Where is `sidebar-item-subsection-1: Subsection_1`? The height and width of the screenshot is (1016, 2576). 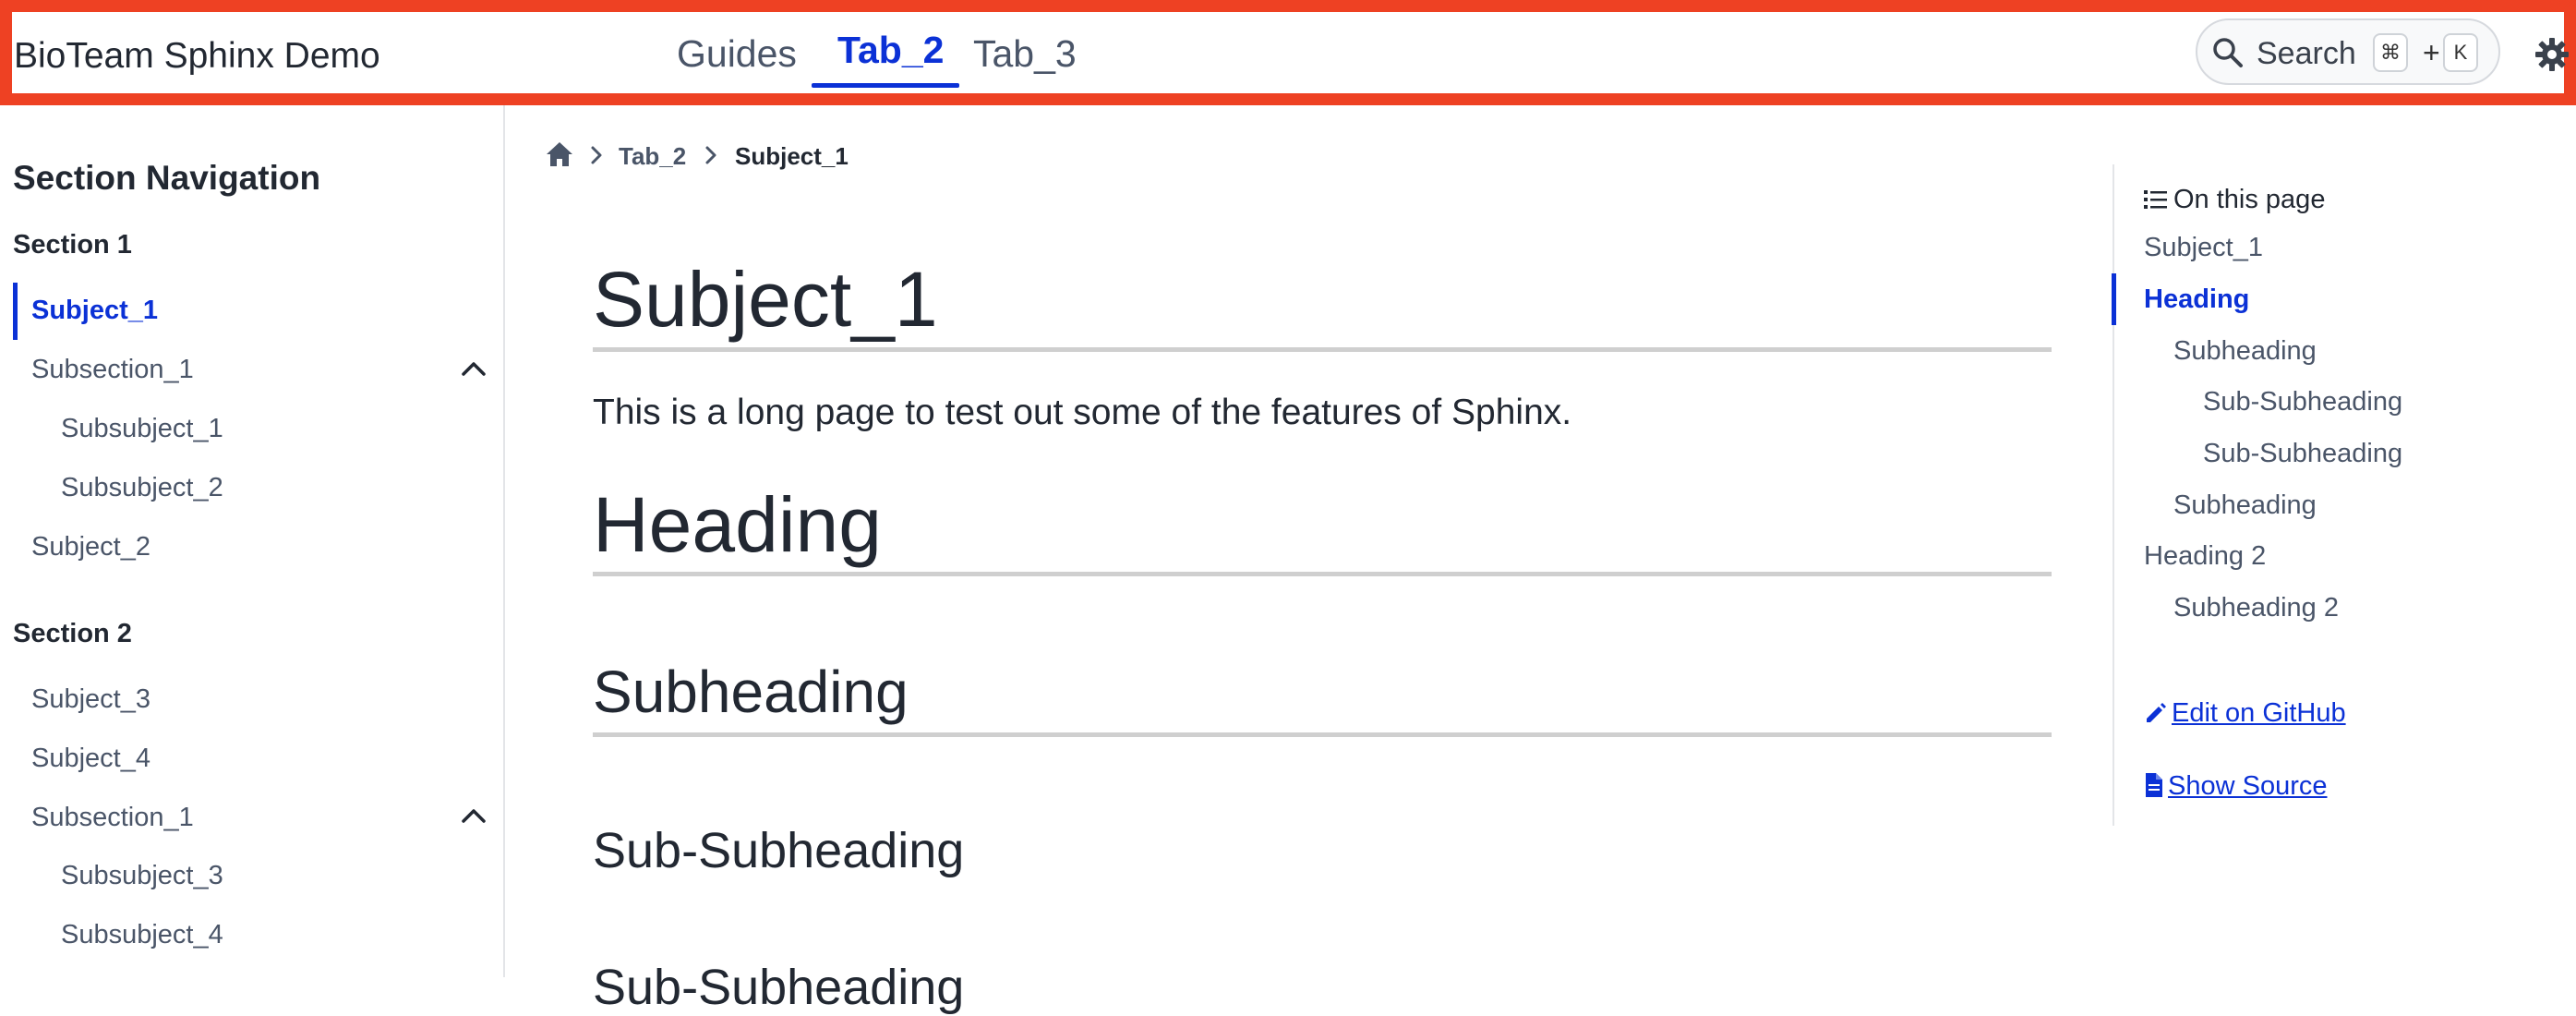 sidebar-item-subsection-1: Subsection_1 is located at coordinates (112, 370).